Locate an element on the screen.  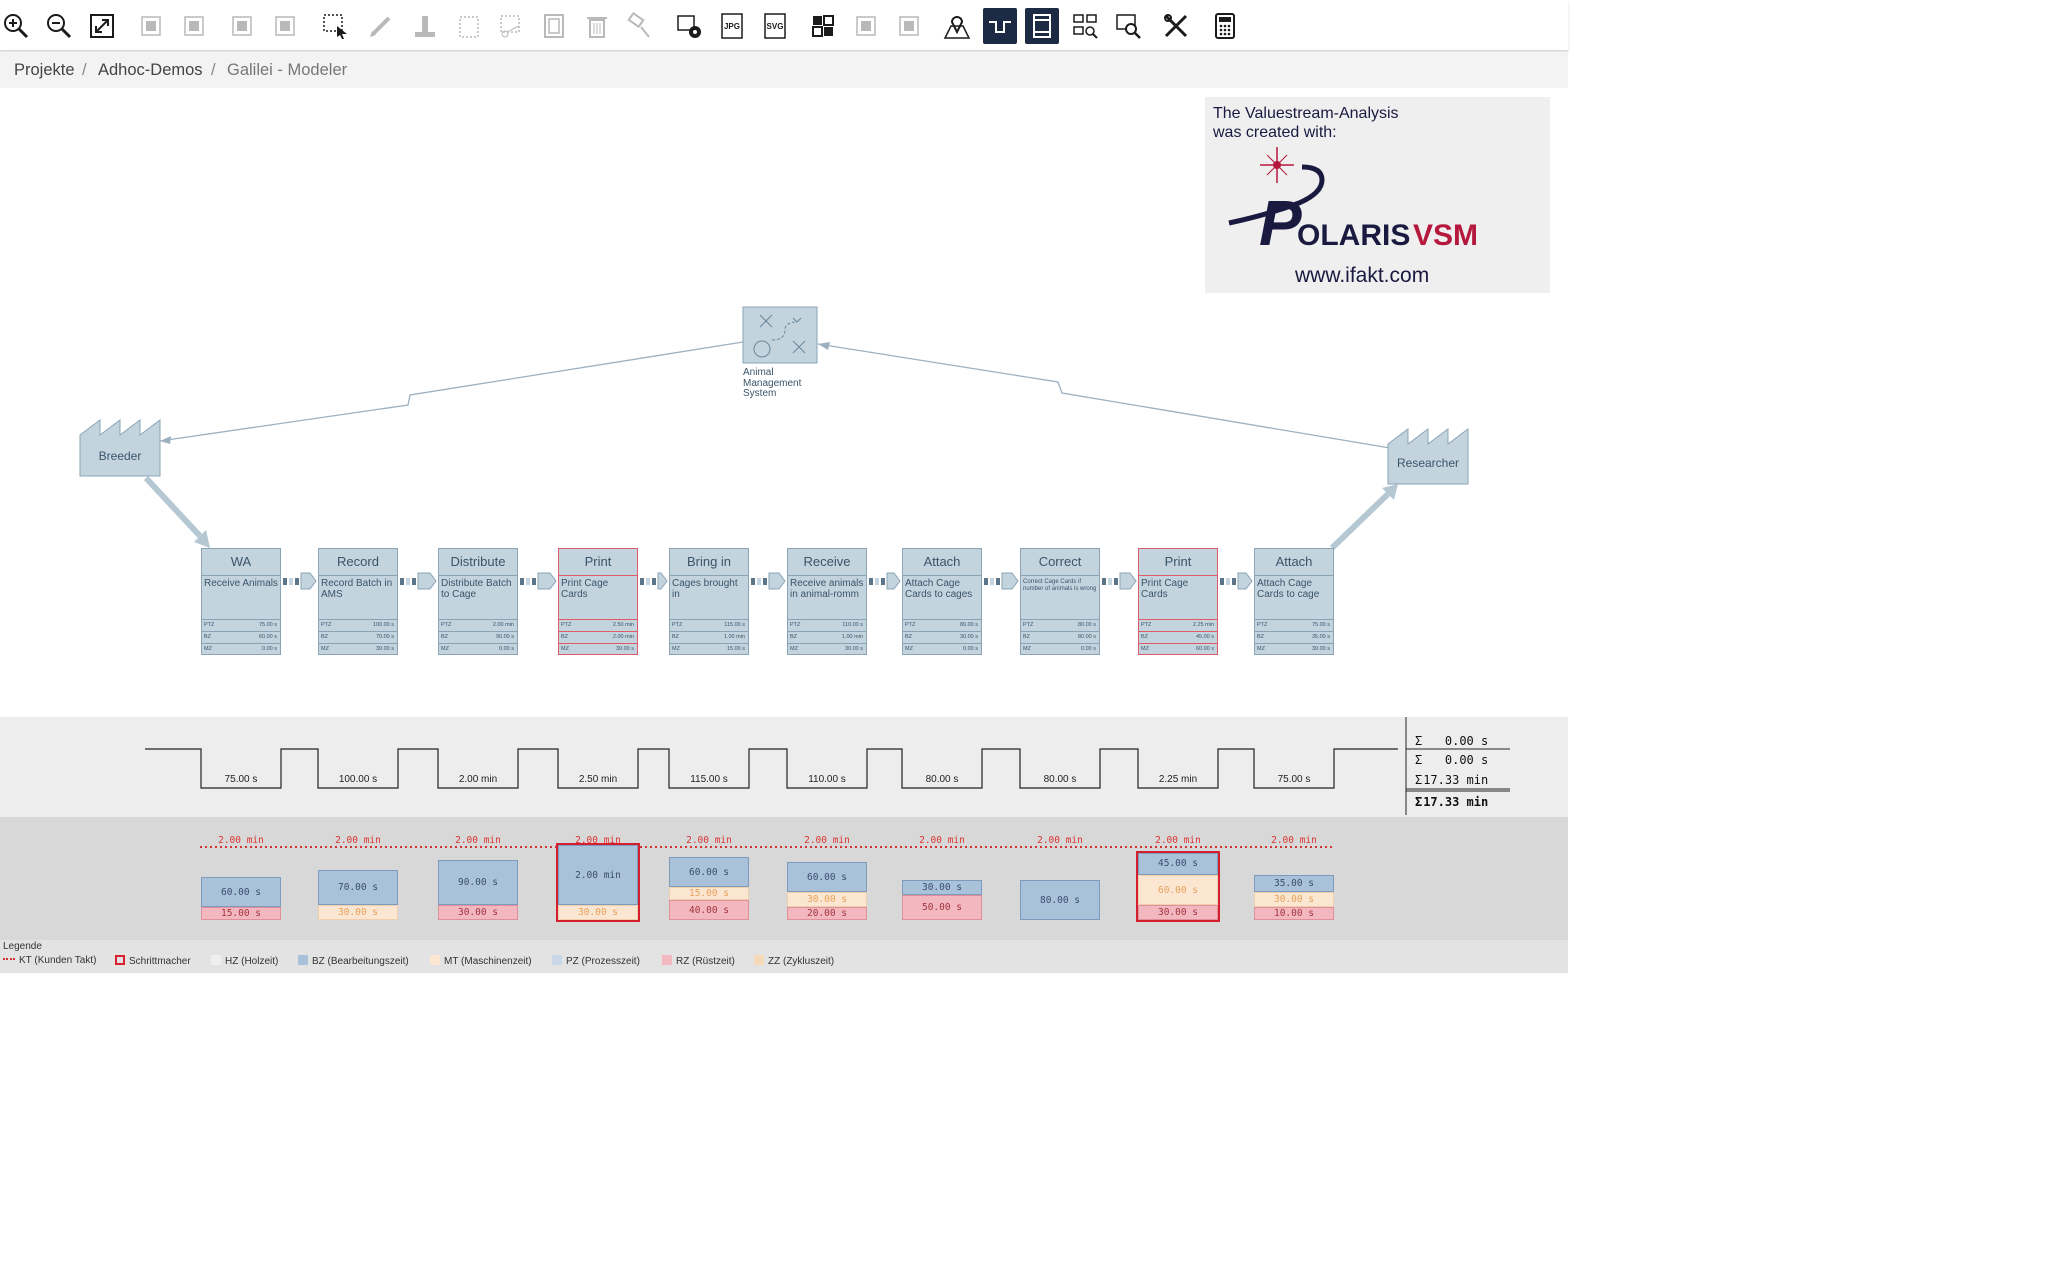
timeline-label: 75.00 s is located at coordinates (1294, 779).